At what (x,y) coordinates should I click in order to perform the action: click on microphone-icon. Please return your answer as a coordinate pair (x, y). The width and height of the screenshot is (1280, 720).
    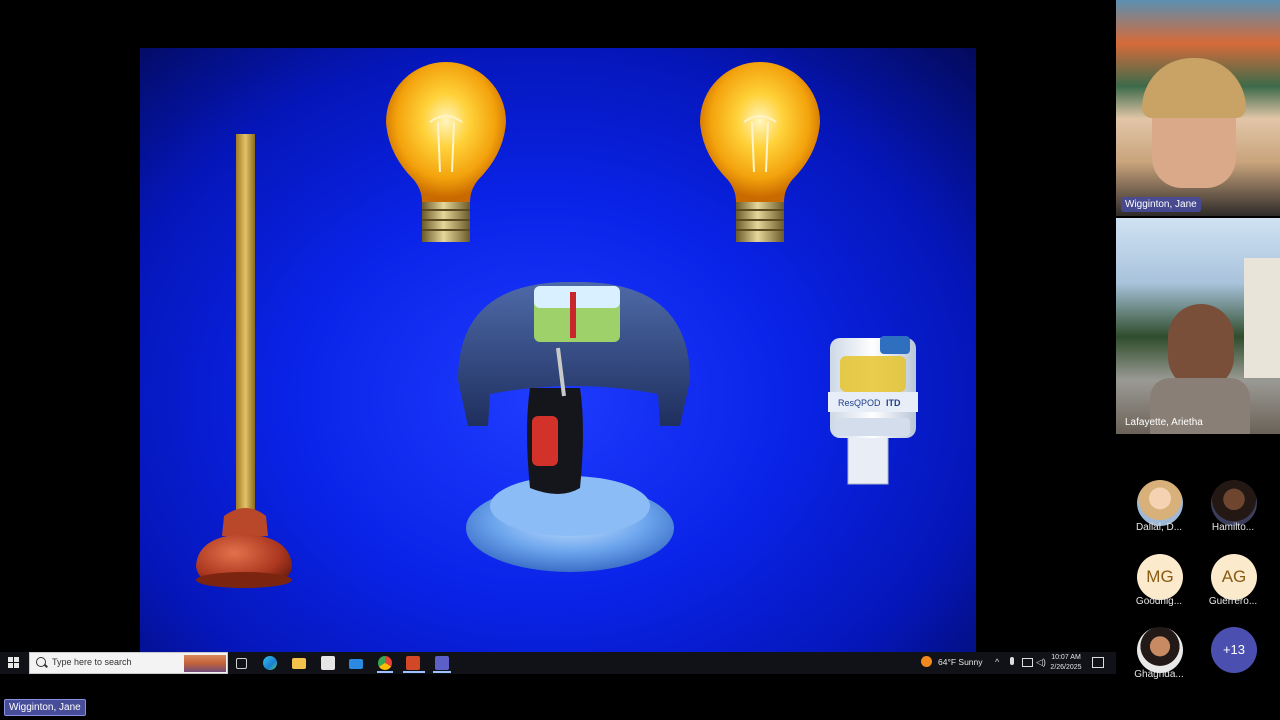
    Looking at the image, I should click on (1012, 661).